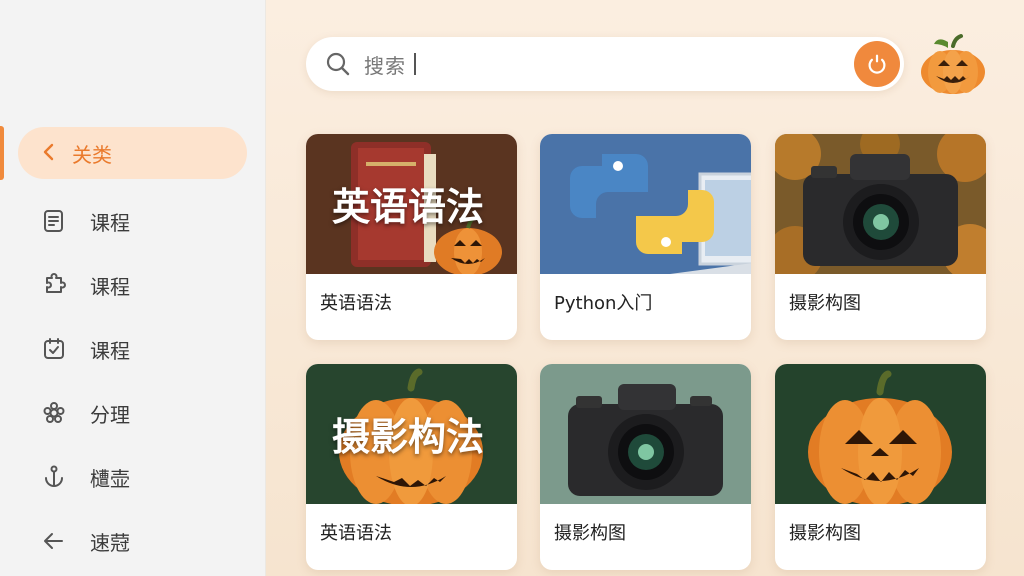 The height and width of the screenshot is (576, 1024). Describe the element at coordinates (415, 64) in the screenshot. I see `text-cursor` at that location.